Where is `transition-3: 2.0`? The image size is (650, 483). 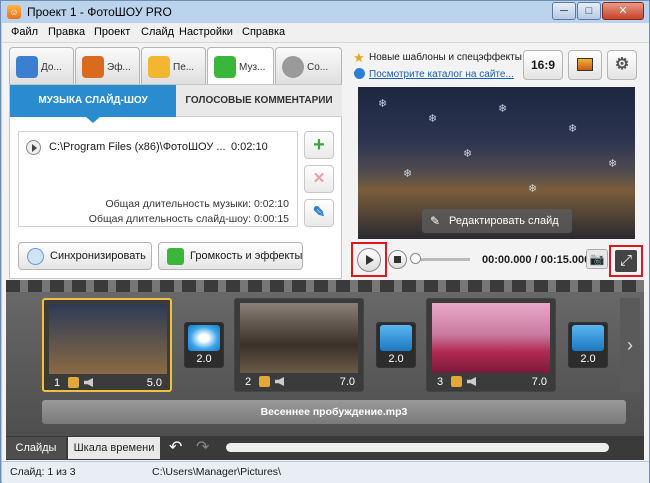
transition-3: 2.0 is located at coordinates (588, 345).